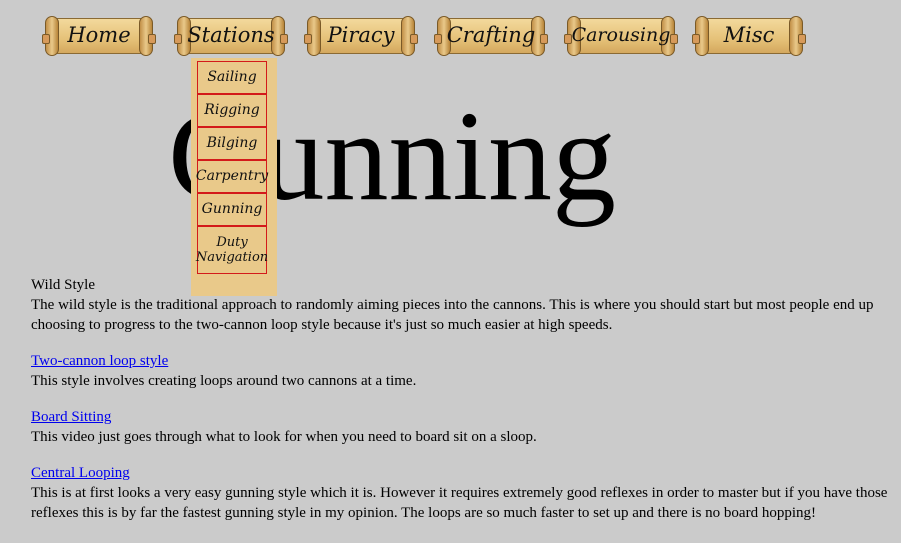  I want to click on nav-tab-label: Carousing, so click(621, 35).